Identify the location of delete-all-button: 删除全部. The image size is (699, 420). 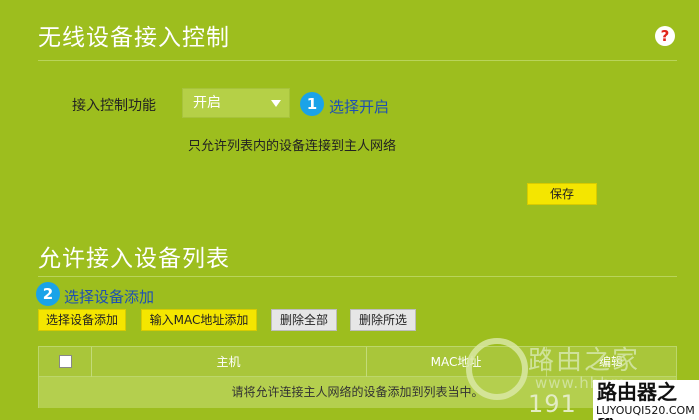
(304, 320).